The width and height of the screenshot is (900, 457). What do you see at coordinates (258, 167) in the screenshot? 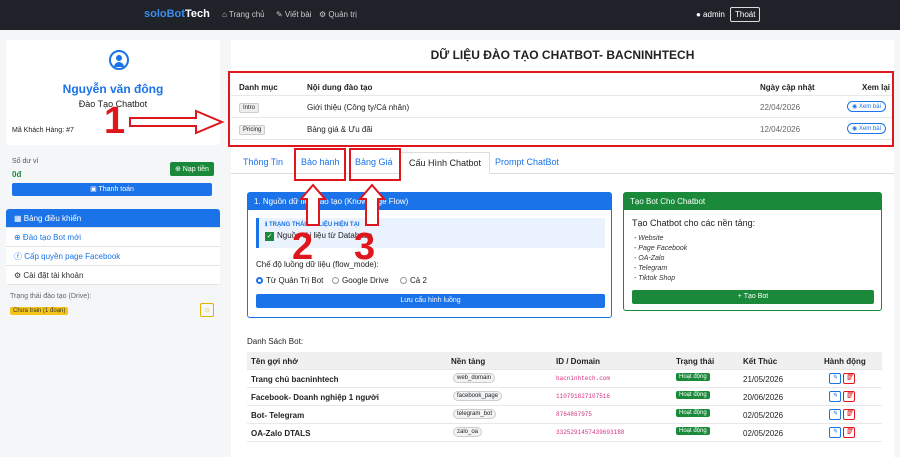
I see `annotation-arrows` at bounding box center [258, 167].